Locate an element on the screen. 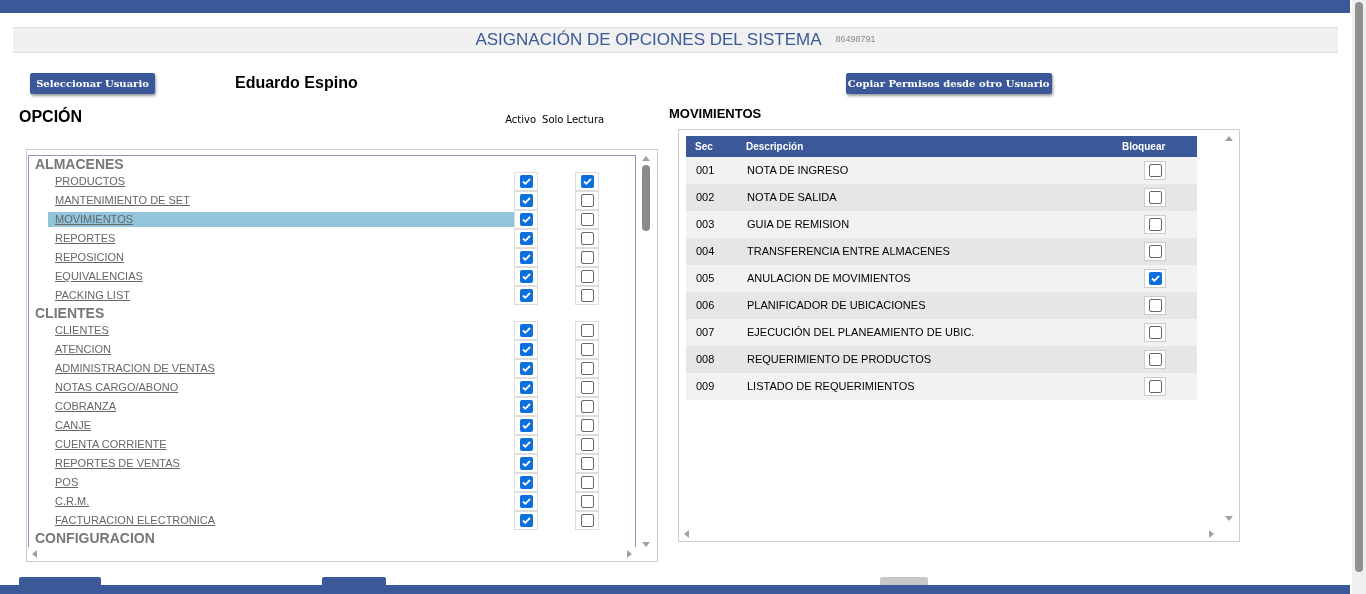  table-cell-text: GUIA DE REMISION is located at coordinates (798, 225).